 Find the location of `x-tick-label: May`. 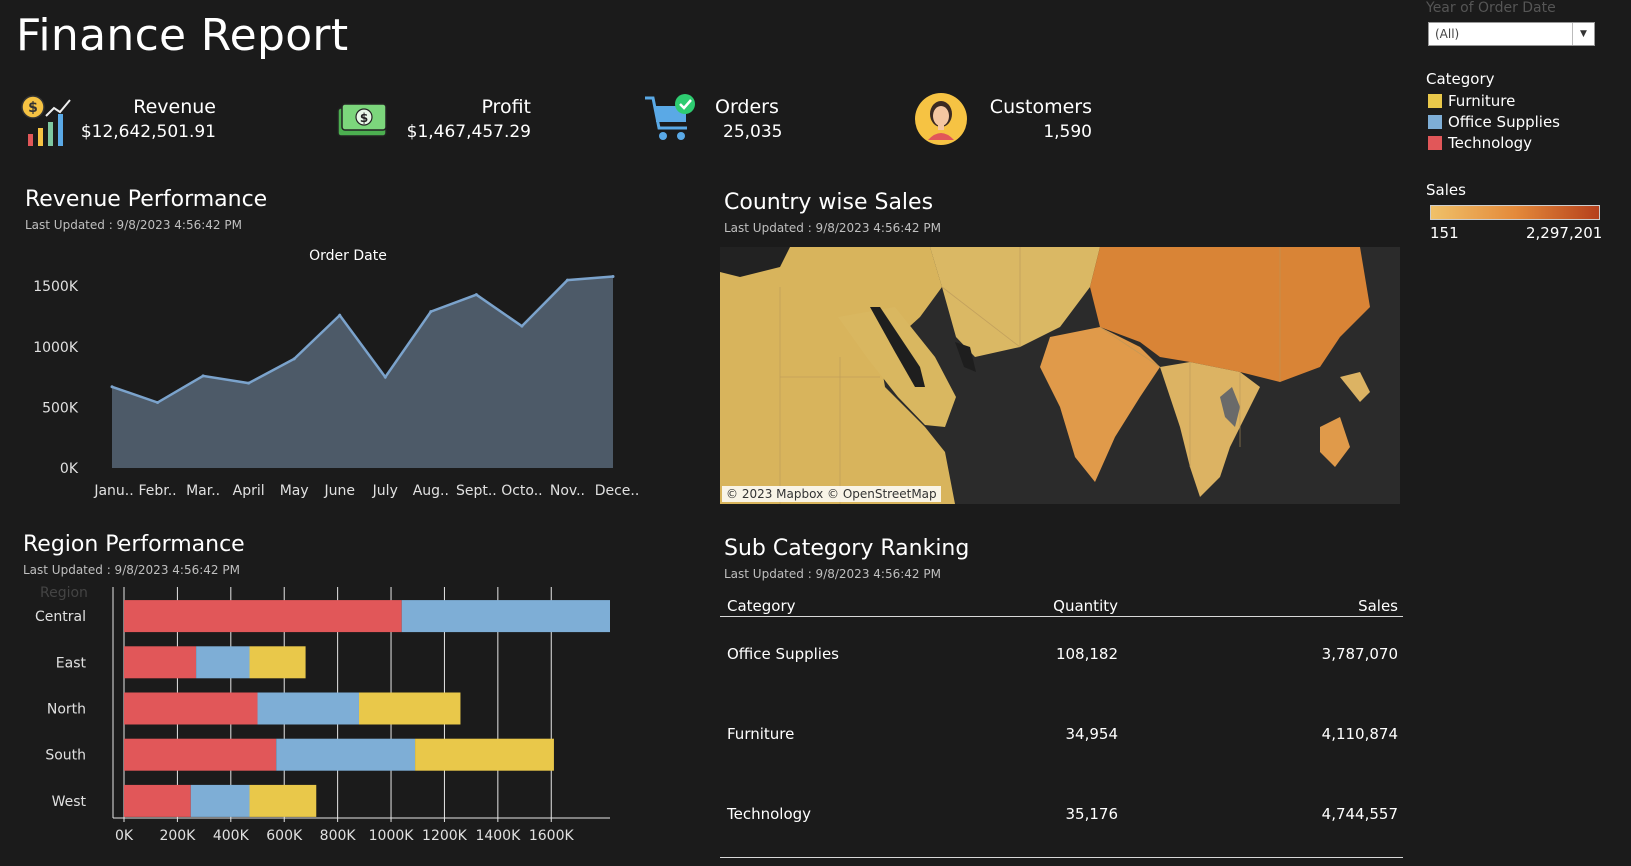

x-tick-label: May is located at coordinates (294, 491).